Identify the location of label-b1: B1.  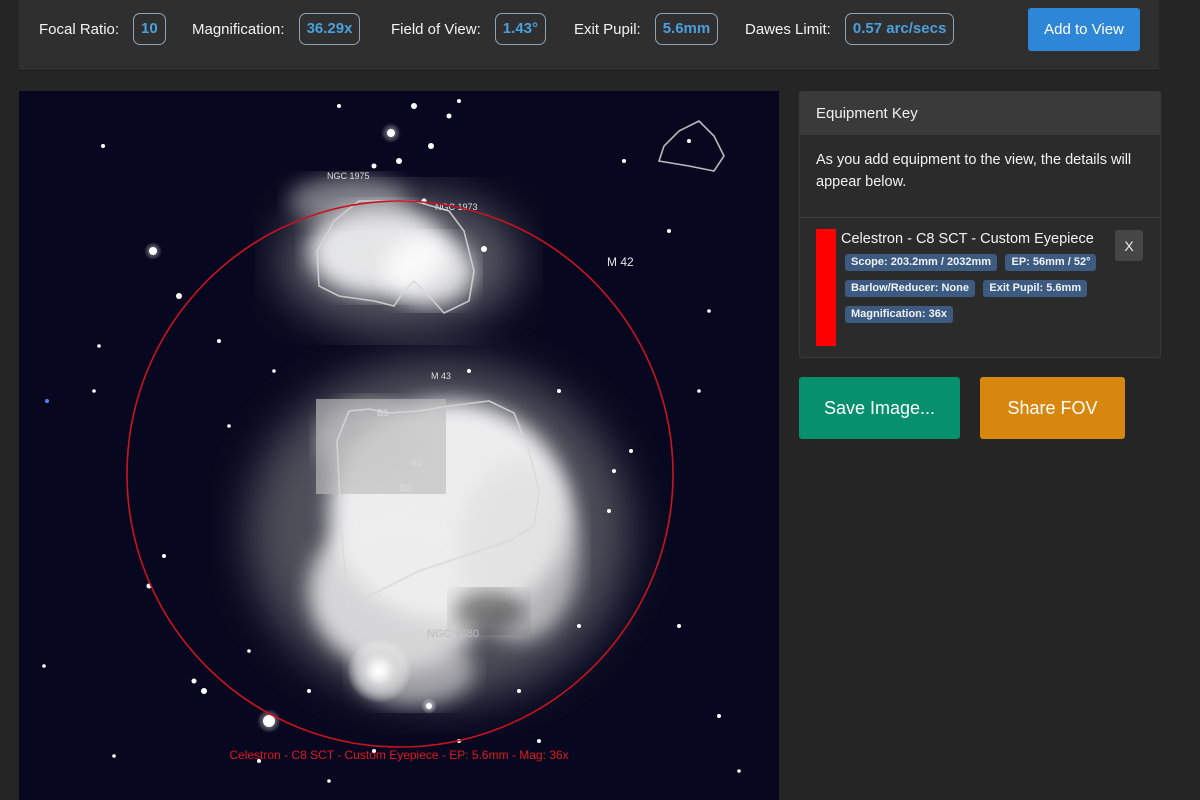
(416, 463).